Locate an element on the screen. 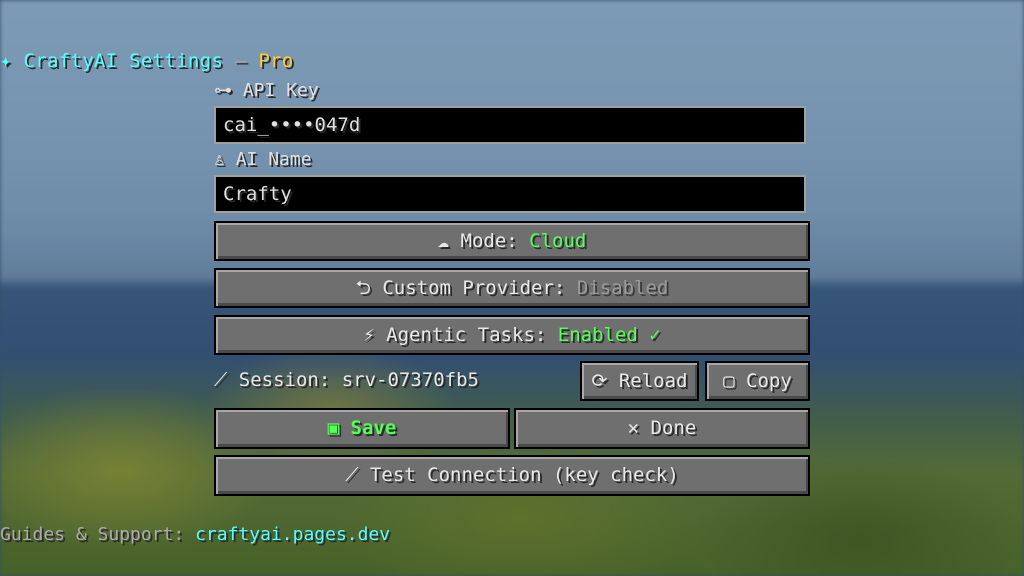  ai-name-field: Crafty is located at coordinates (510, 194).